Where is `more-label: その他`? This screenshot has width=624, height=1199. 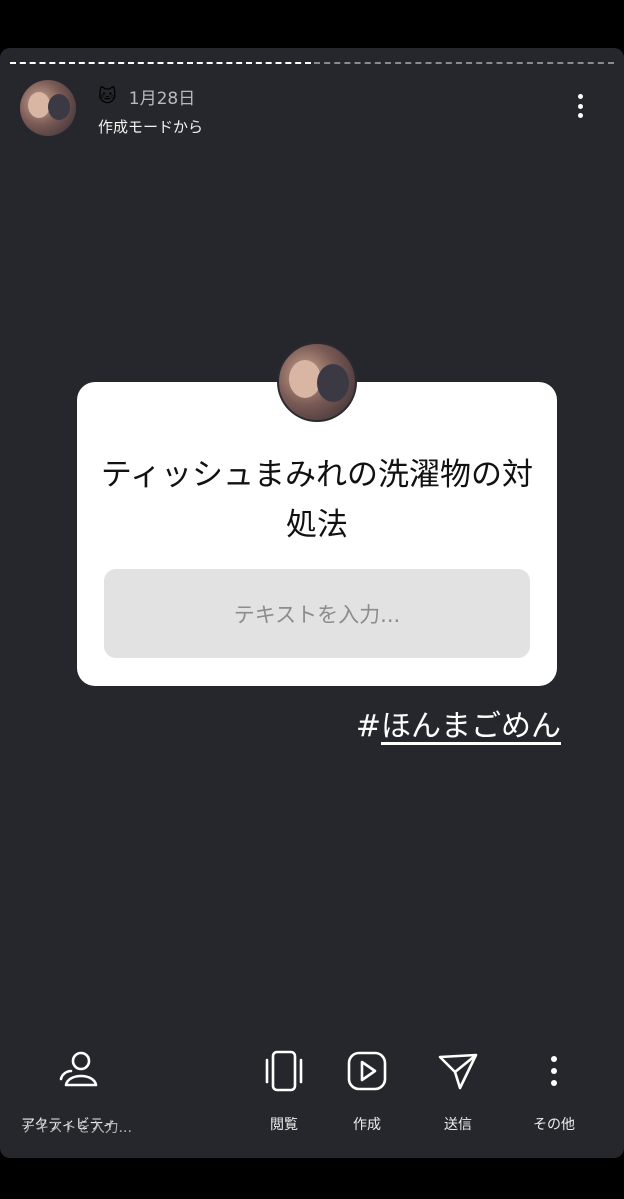
more-label: その他 is located at coordinates (554, 1125).